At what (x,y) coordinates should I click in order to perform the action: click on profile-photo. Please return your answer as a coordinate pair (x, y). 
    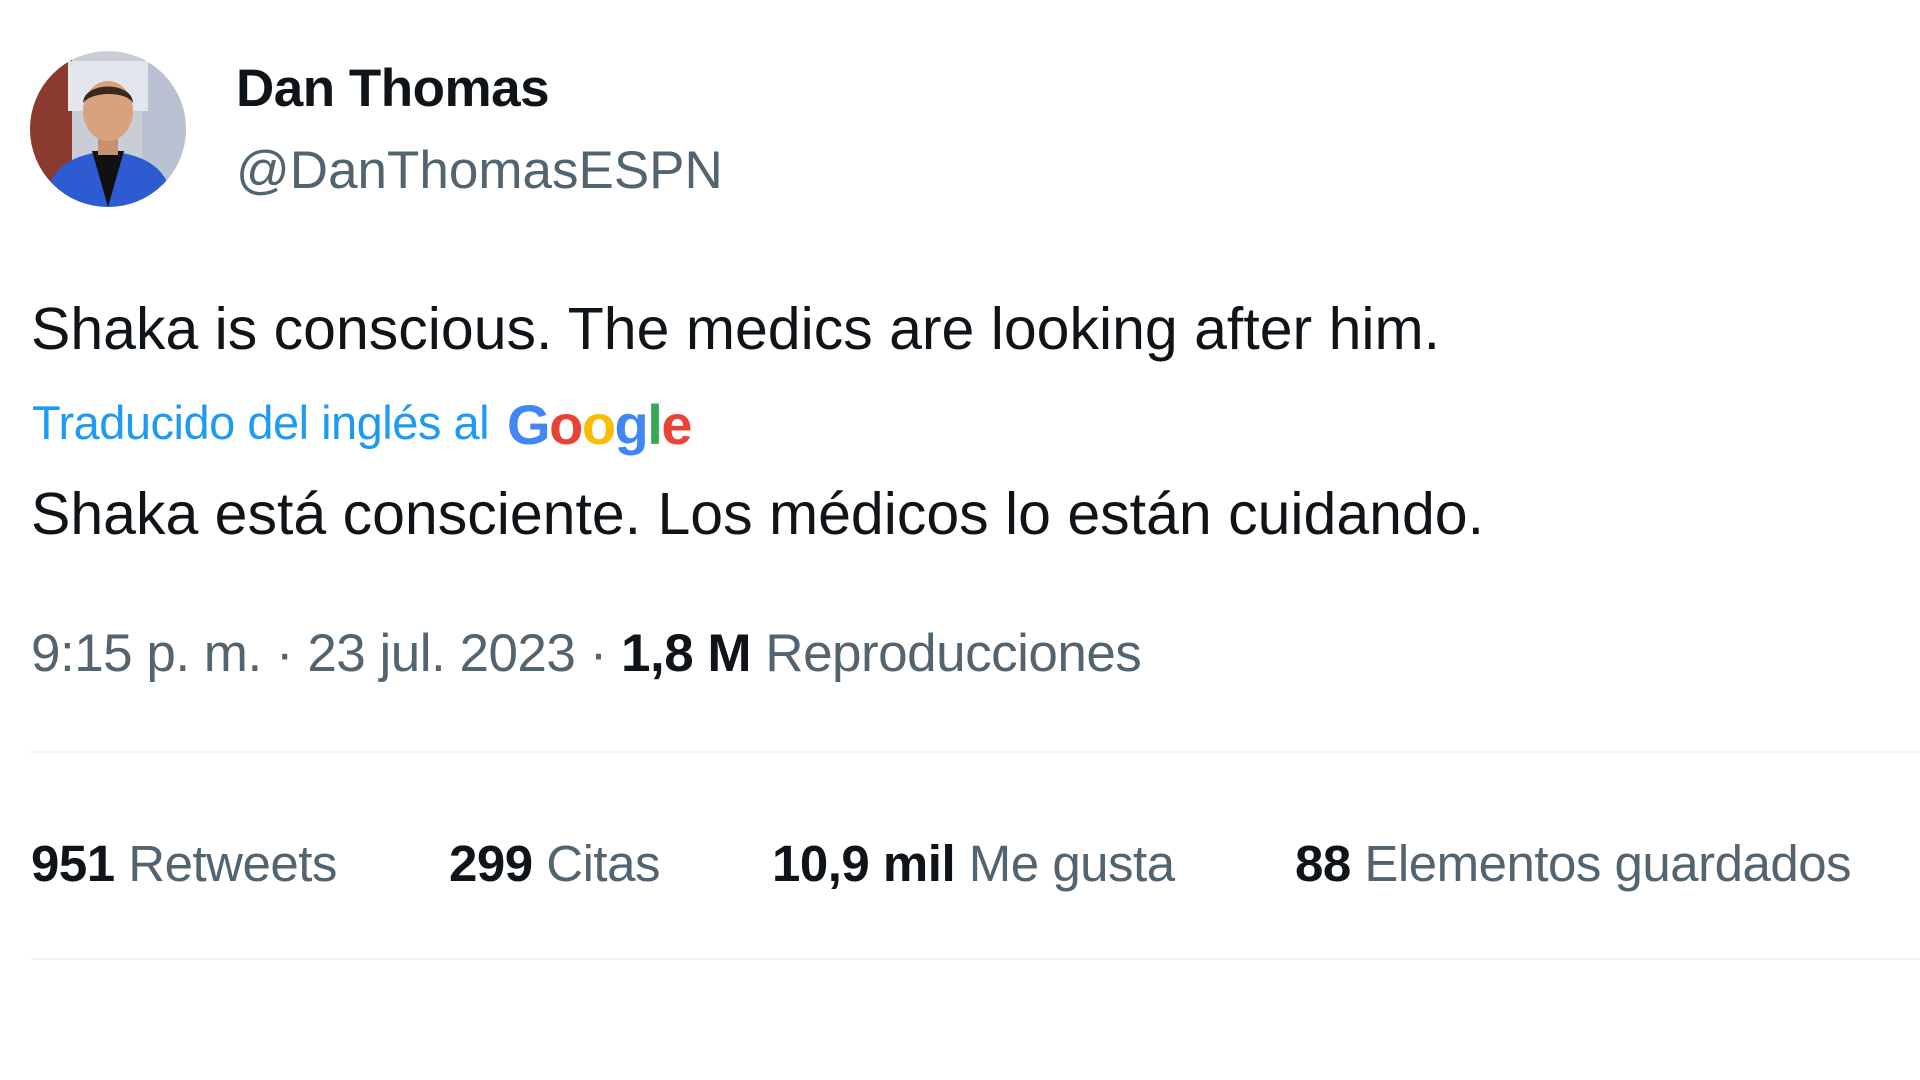
    Looking at the image, I should click on (108, 129).